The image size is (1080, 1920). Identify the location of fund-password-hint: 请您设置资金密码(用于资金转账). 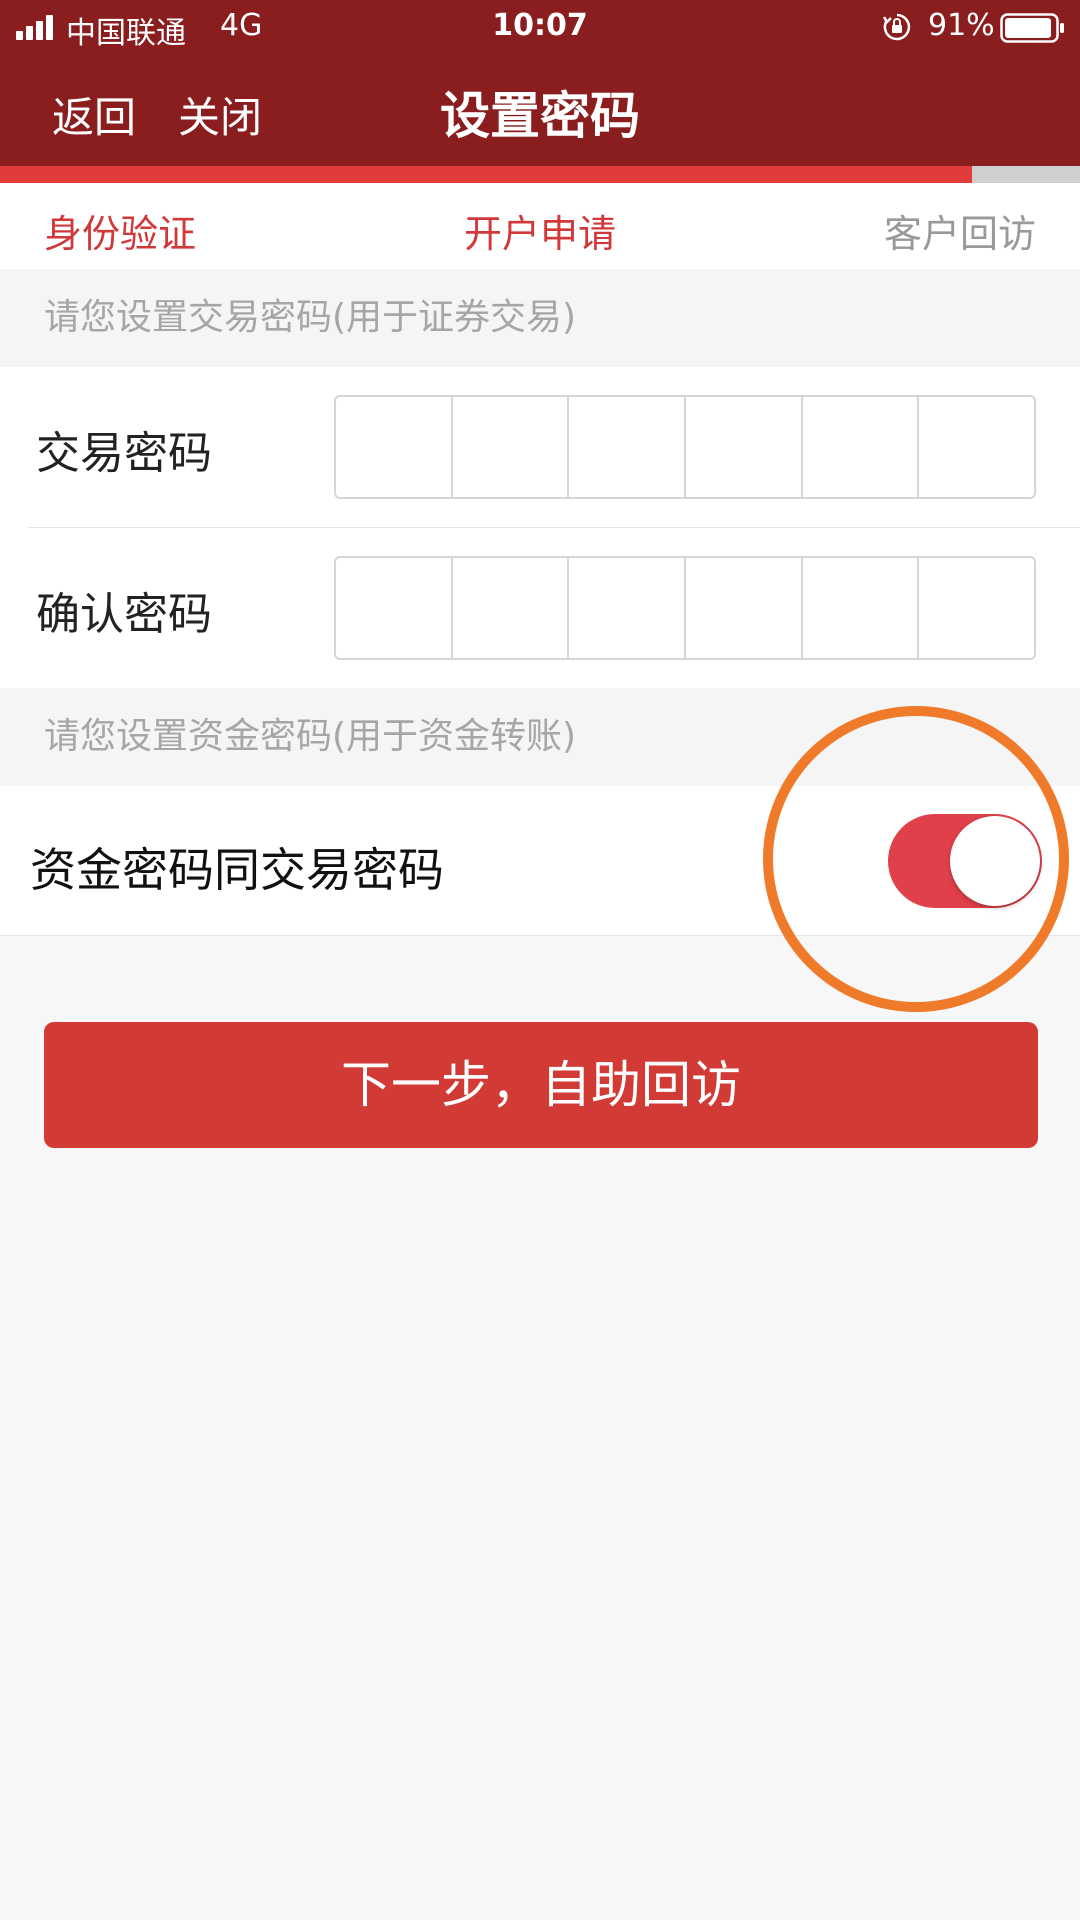
(540, 737).